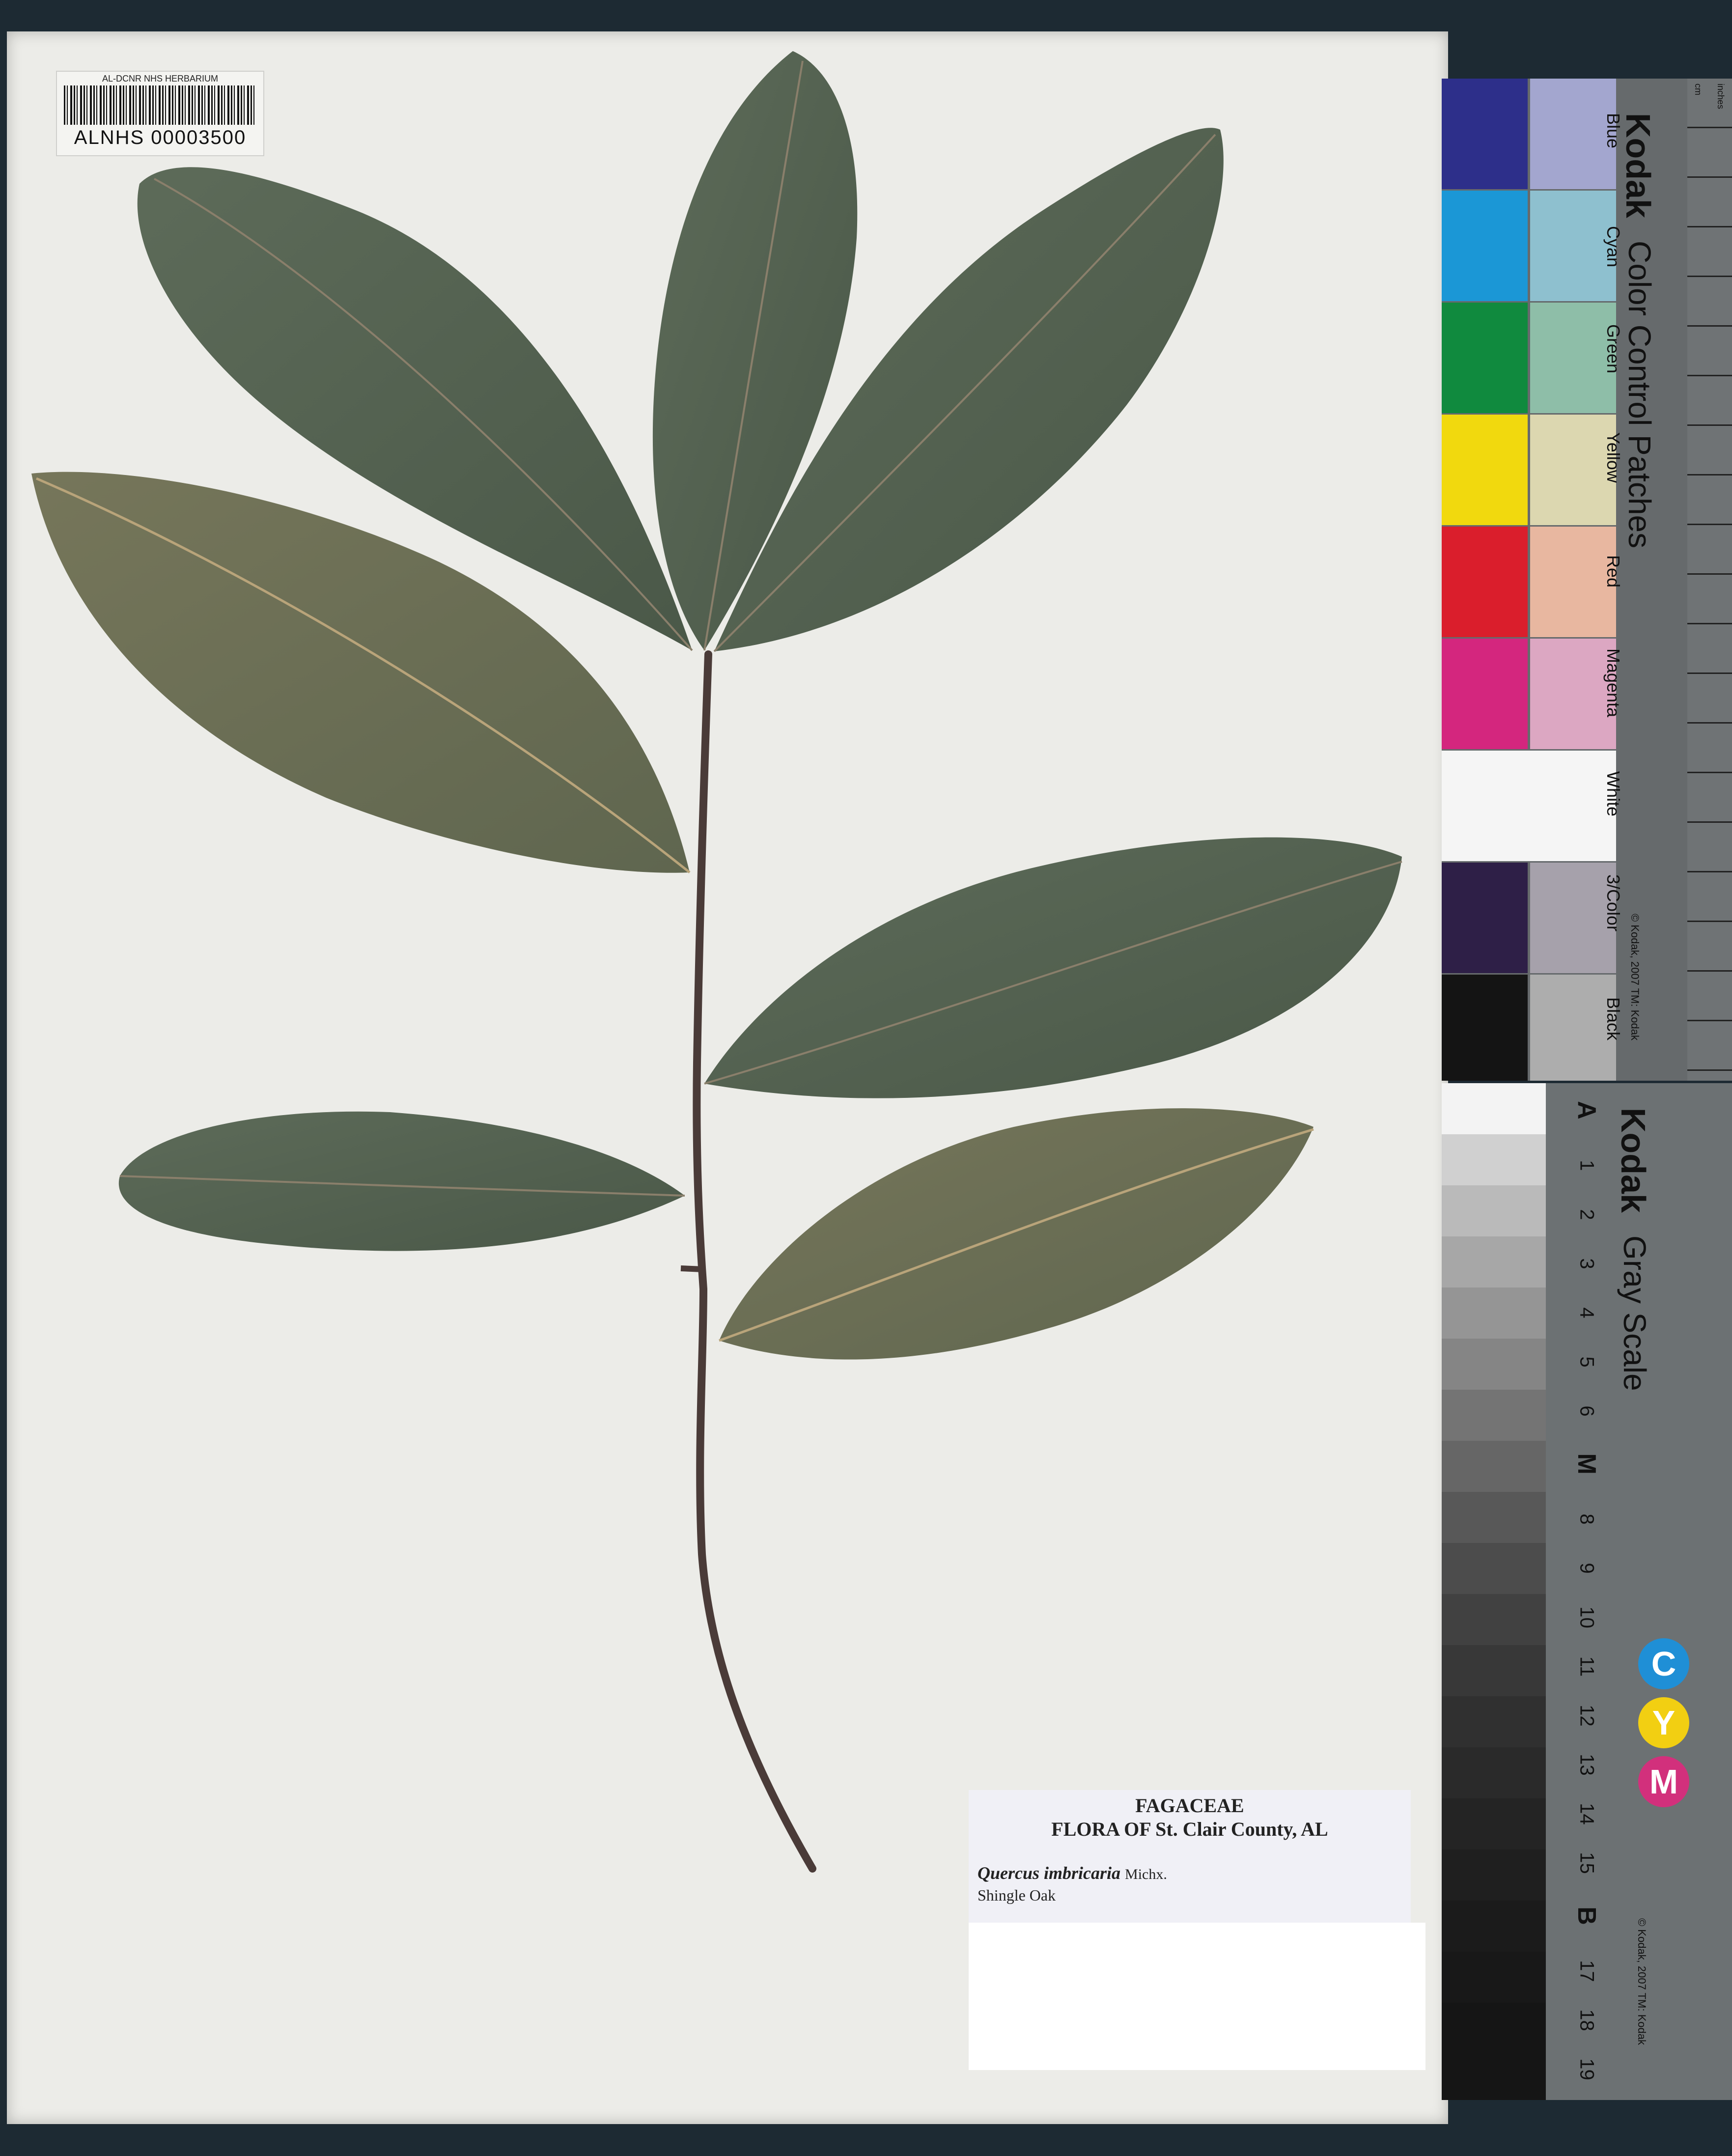  Describe the element at coordinates (1529, 806) in the screenshot. I see `patch-white` at that location.